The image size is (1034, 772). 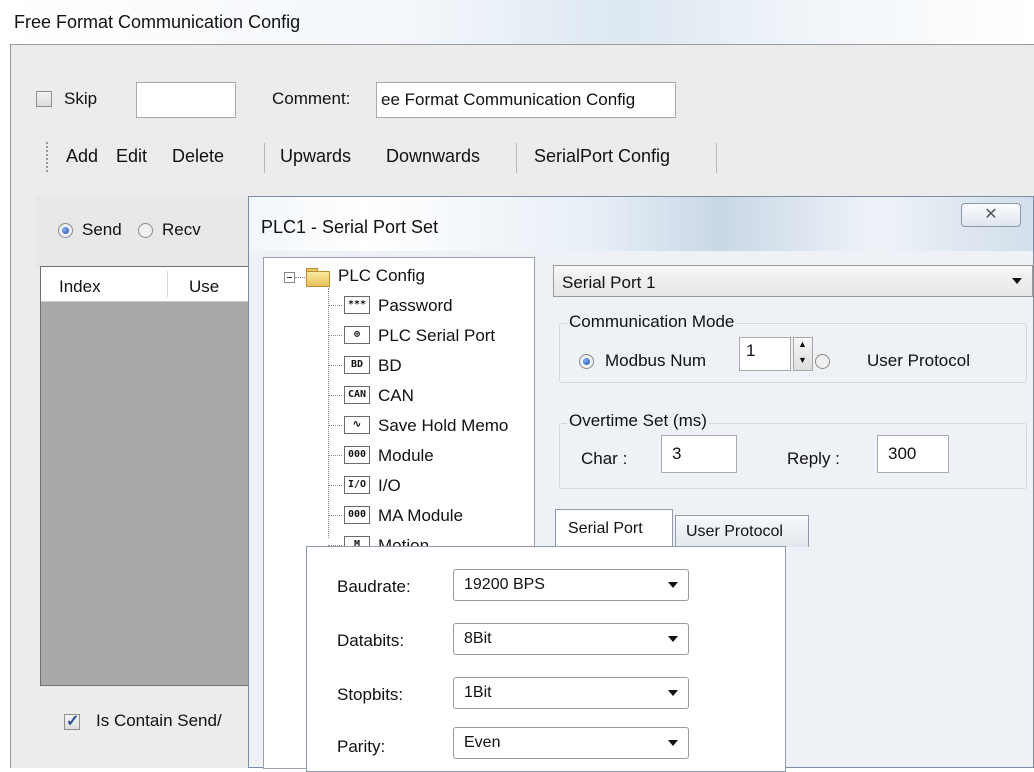 What do you see at coordinates (145, 230) in the screenshot?
I see `recv-radio` at bounding box center [145, 230].